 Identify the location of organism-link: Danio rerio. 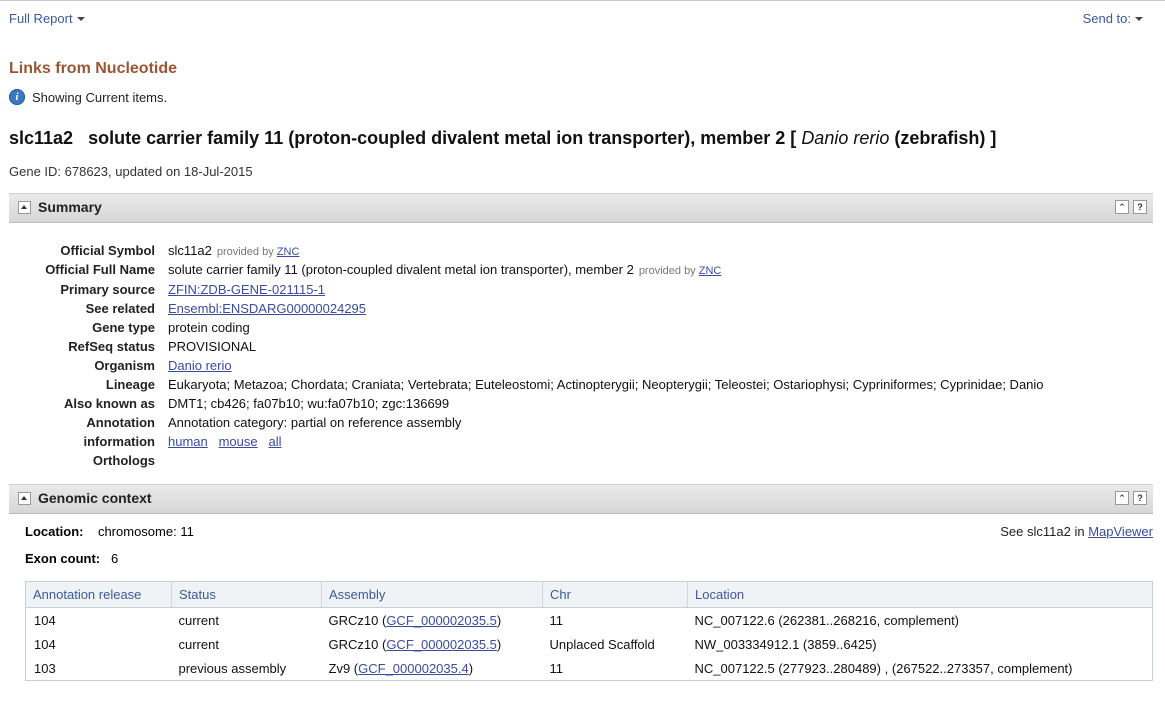
(200, 365).